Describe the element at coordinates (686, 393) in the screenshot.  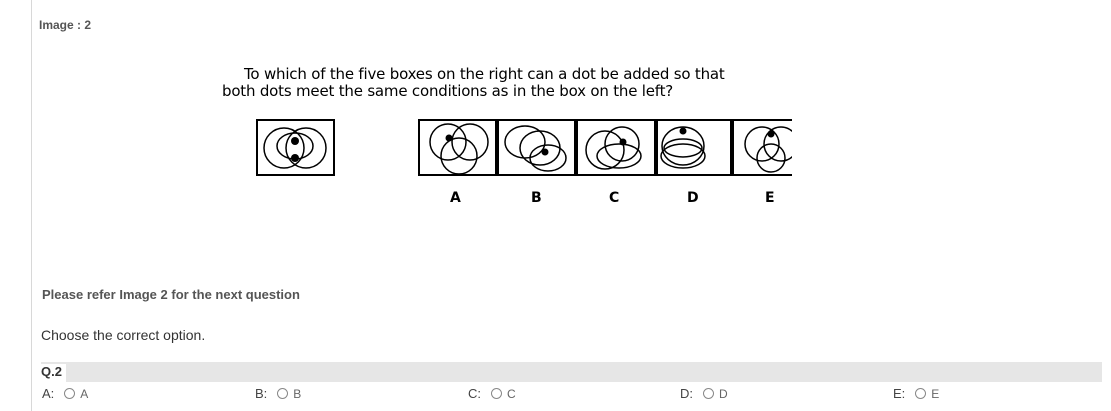
I see `option-d-prefix: D:` at that location.